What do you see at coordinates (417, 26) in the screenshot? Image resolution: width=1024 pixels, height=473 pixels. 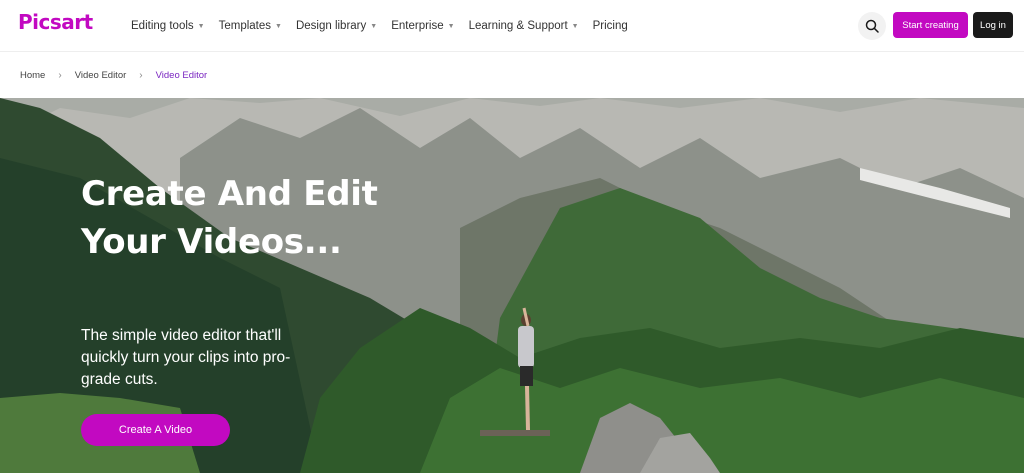 I see `nav-label: Enterprise` at bounding box center [417, 26].